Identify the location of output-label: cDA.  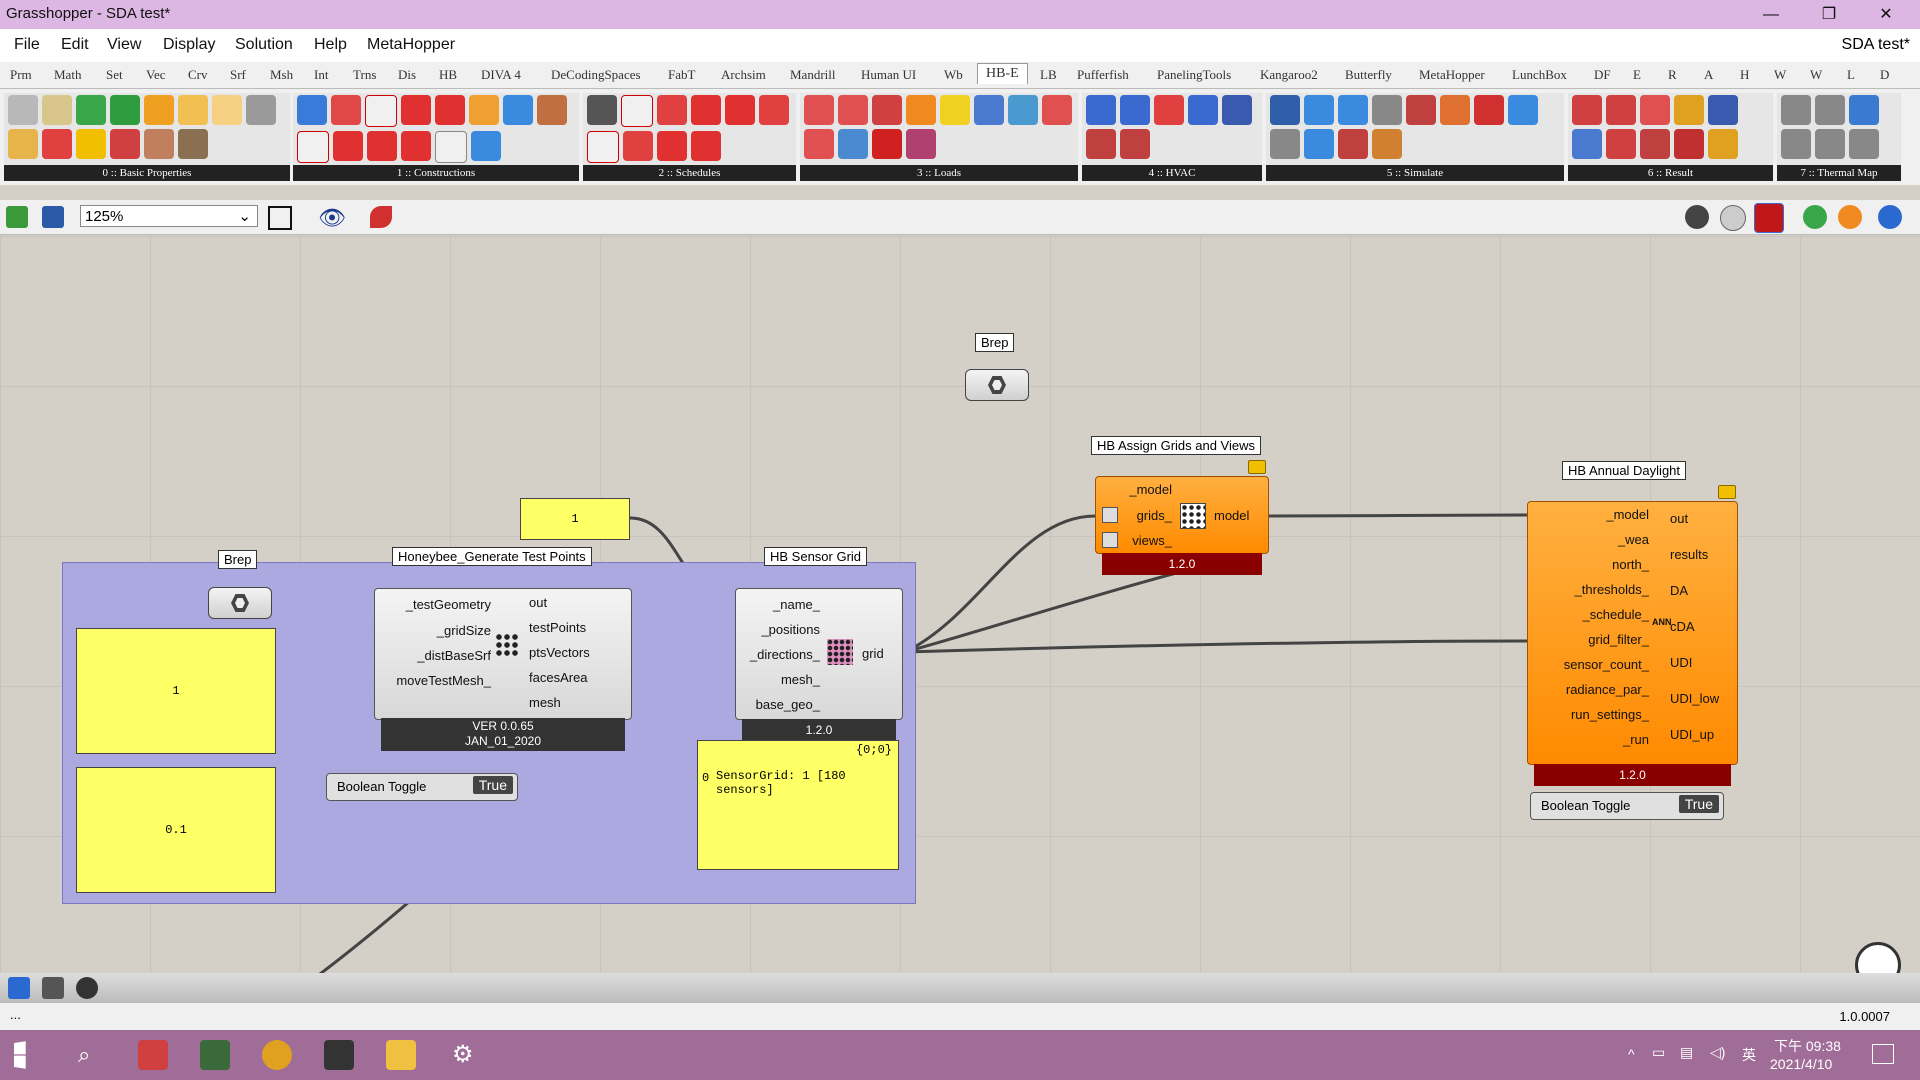
(1682, 626).